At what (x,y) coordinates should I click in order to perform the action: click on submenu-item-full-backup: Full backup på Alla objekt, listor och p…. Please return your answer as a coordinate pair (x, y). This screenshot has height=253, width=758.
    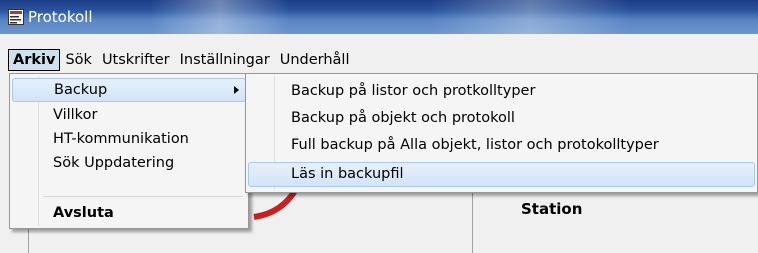
    Looking at the image, I should click on (501, 145).